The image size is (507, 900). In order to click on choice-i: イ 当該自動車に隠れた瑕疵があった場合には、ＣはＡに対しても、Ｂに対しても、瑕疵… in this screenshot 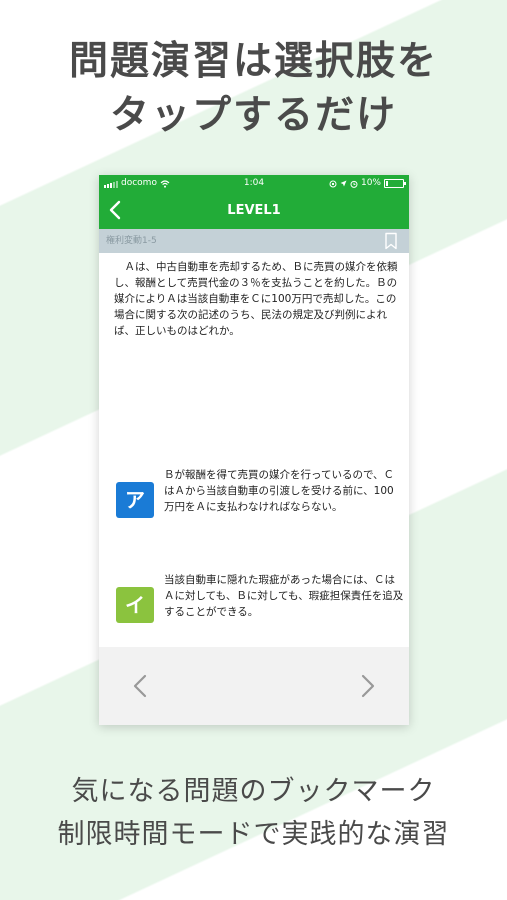, I will do `click(259, 603)`.